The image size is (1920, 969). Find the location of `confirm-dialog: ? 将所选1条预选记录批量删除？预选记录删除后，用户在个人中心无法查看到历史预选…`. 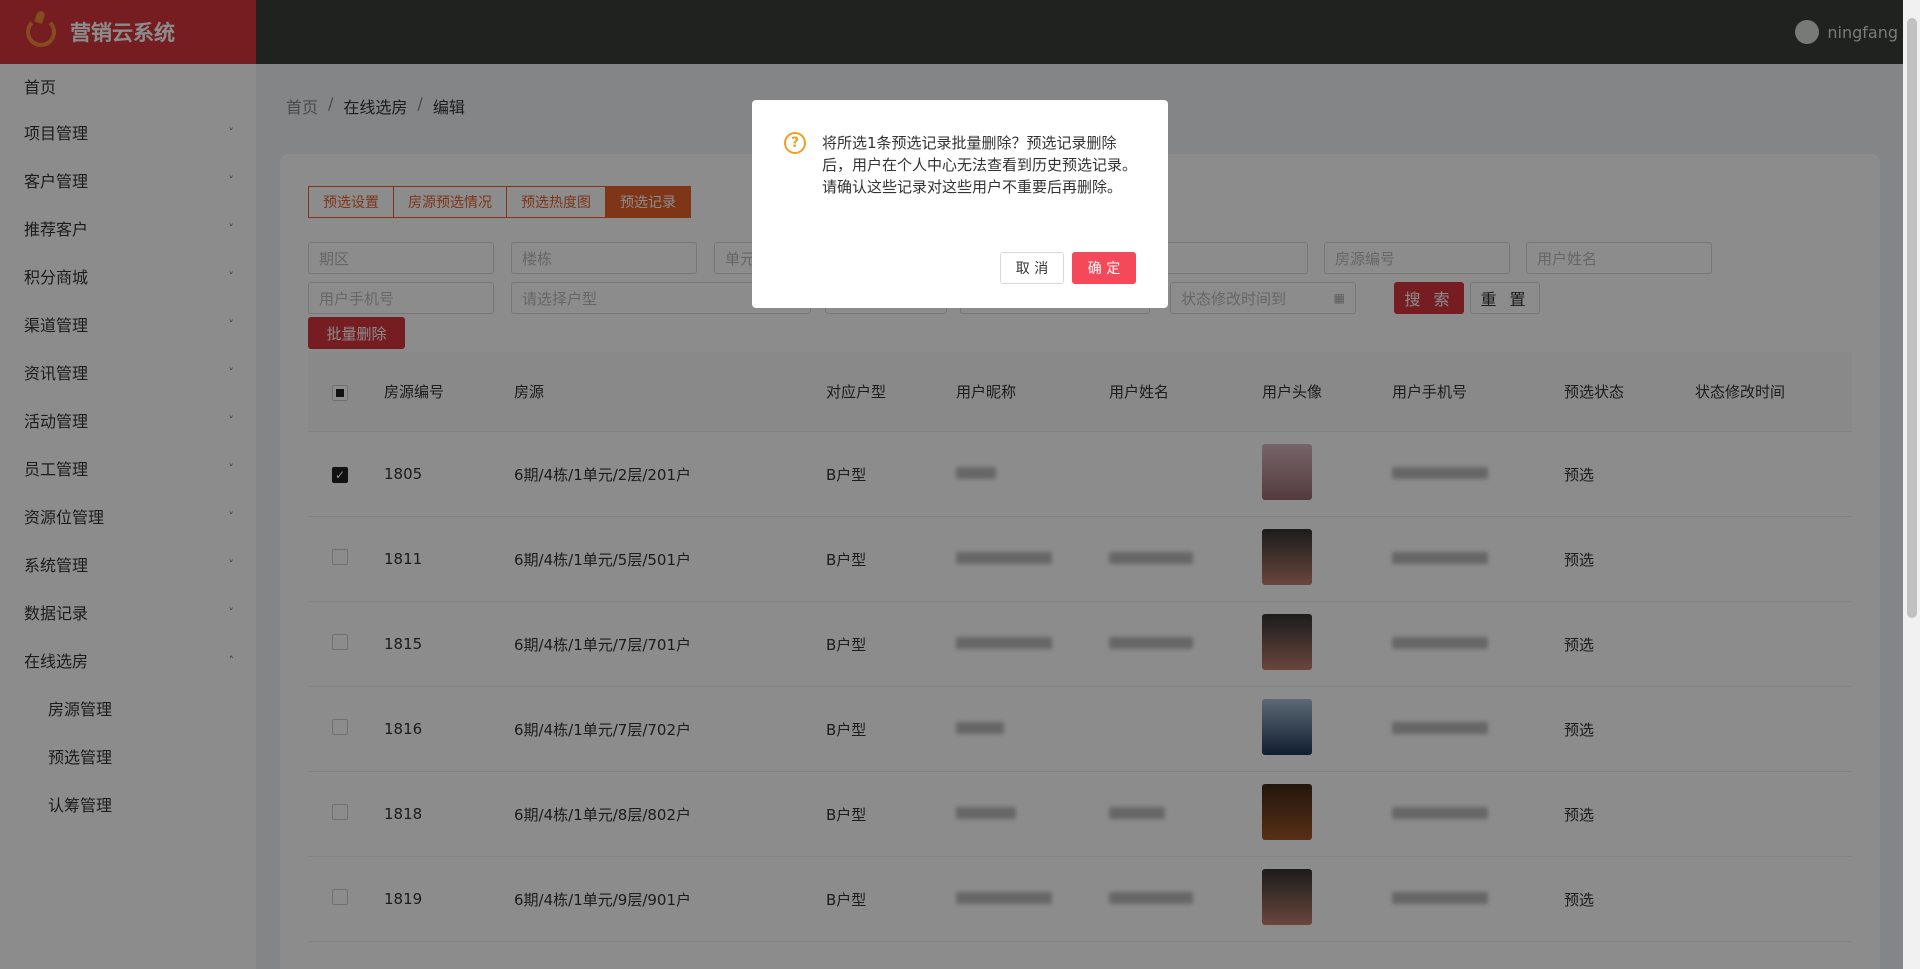

confirm-dialog: ? 将所选1条预选记录批量删除？预选记录删除后，用户在个人中心无法查看到历史预选… is located at coordinates (960, 204).